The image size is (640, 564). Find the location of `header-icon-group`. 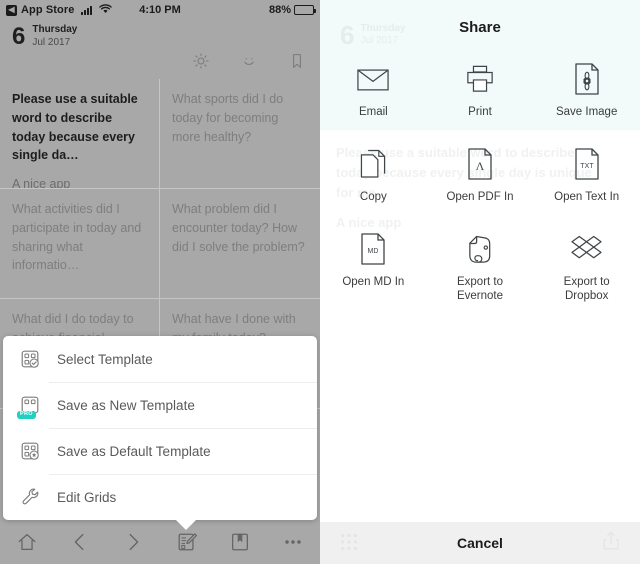

header-icon-group is located at coordinates (249, 61).